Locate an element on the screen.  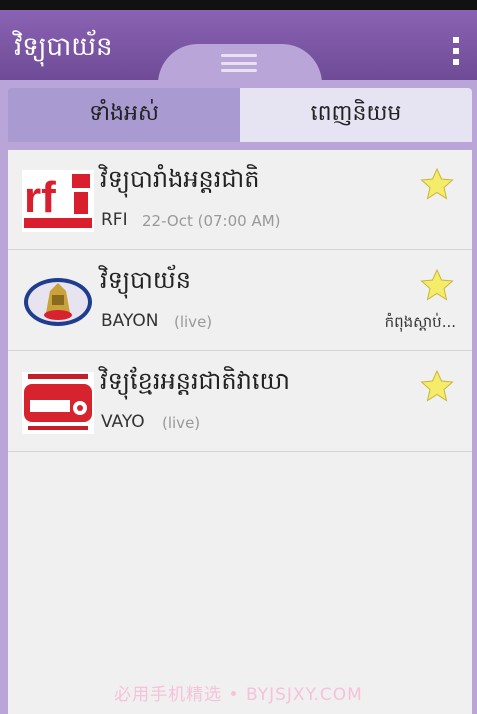
rfi-logo: rf is located at coordinates (58, 201).